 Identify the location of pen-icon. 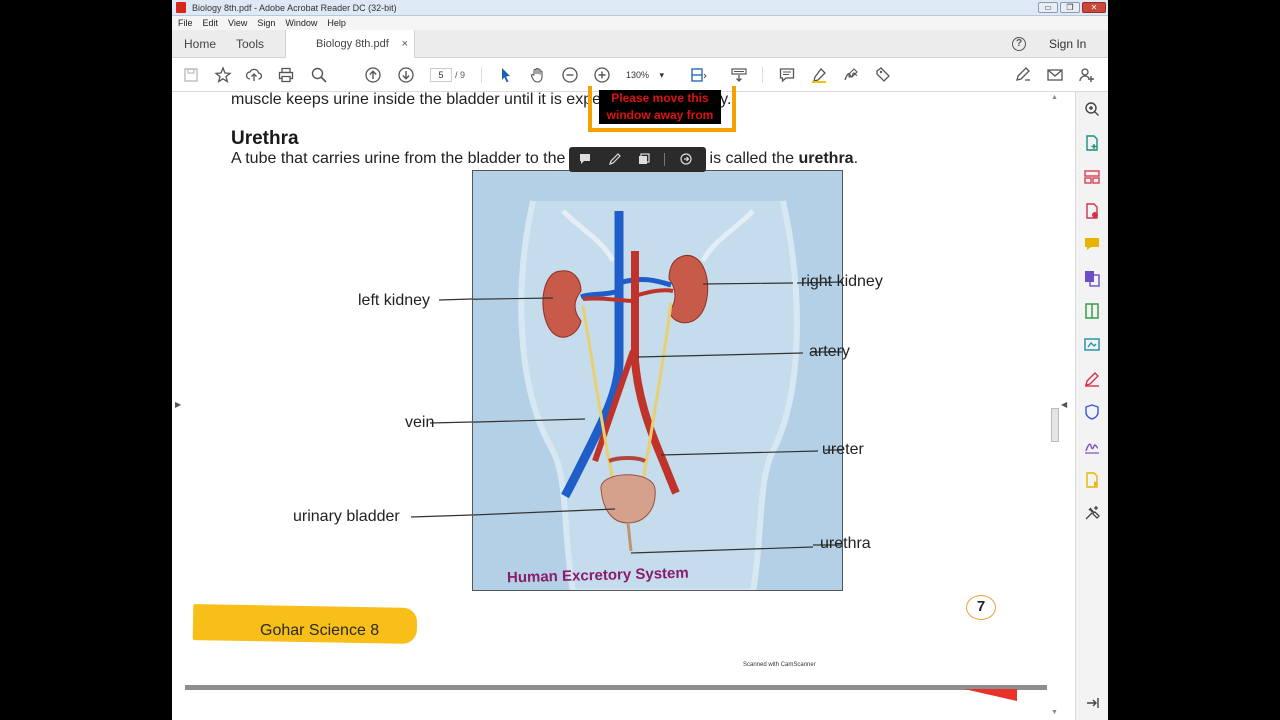
(615, 160).